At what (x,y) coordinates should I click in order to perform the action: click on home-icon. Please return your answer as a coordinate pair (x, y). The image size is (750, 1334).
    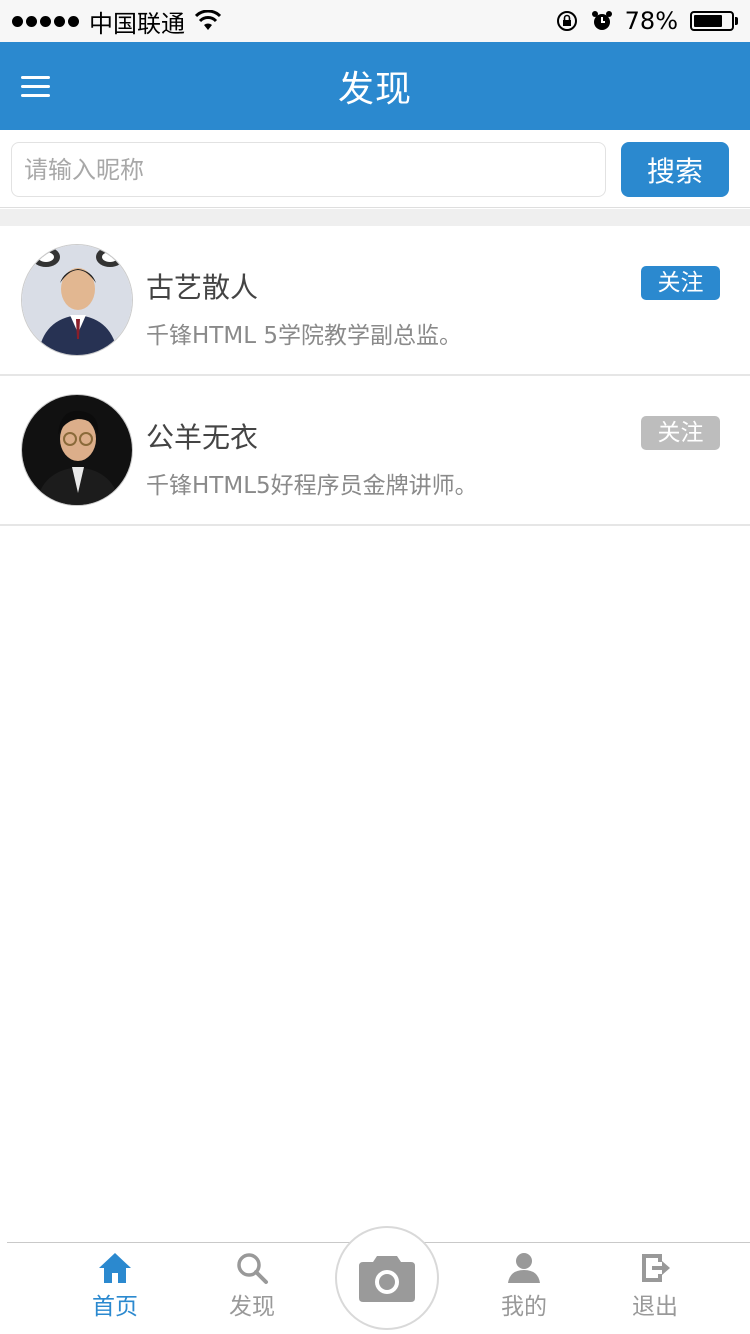
    Looking at the image, I should click on (115, 1268).